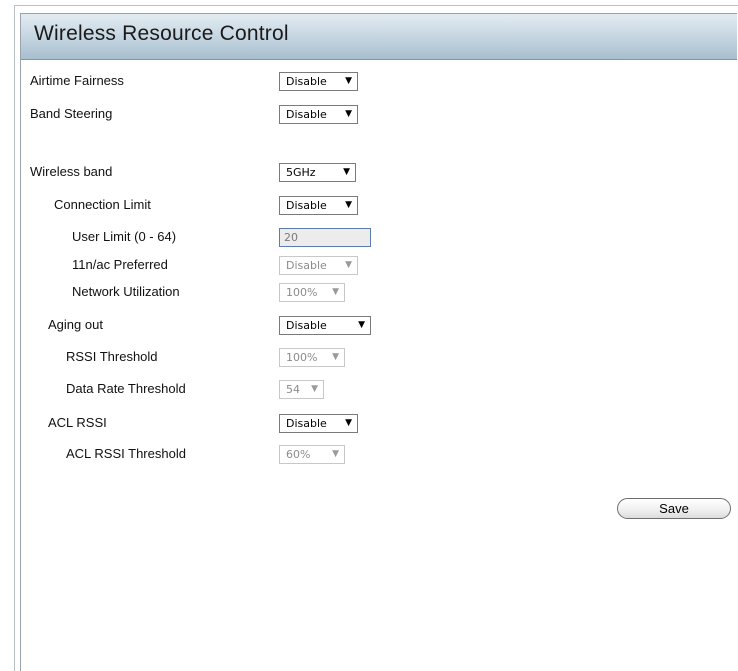 Image resolution: width=738 pixels, height=671 pixels. What do you see at coordinates (298, 454) in the screenshot?
I see `acl-rssi-threshold-value: 60%` at bounding box center [298, 454].